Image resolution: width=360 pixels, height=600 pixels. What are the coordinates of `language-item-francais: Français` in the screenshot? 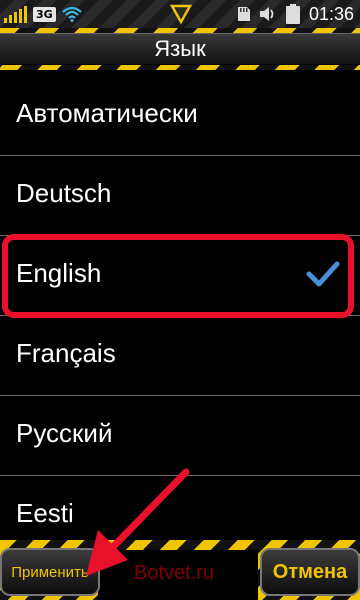 It's located at (180, 356).